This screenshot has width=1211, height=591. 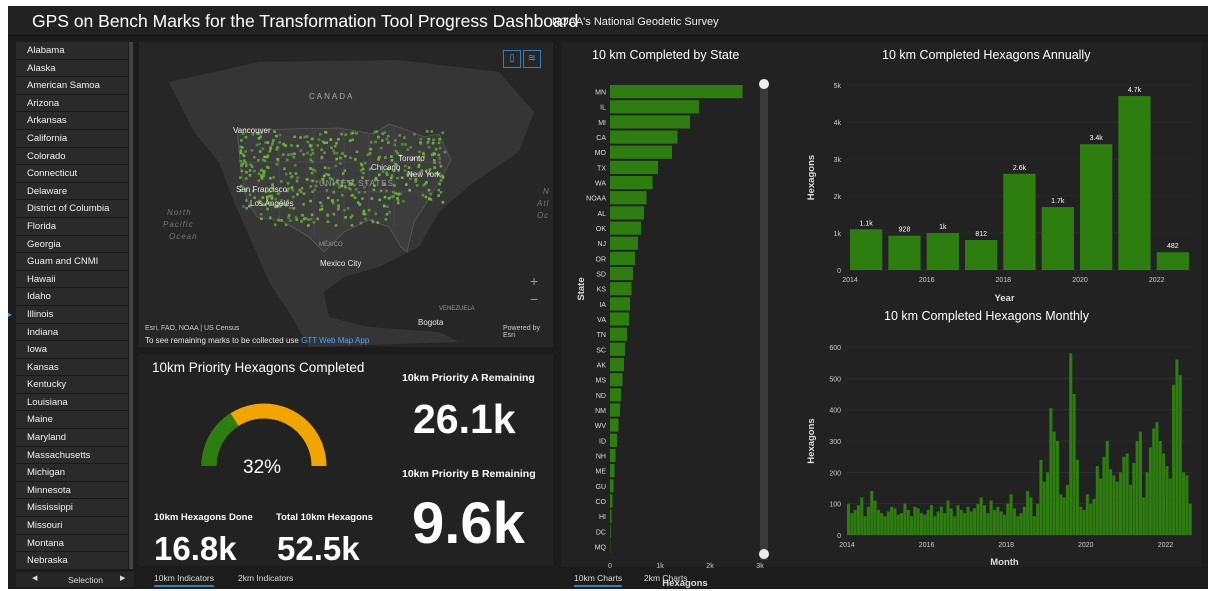 What do you see at coordinates (72, 297) in the screenshot?
I see `state-list-item: Idaho` at bounding box center [72, 297].